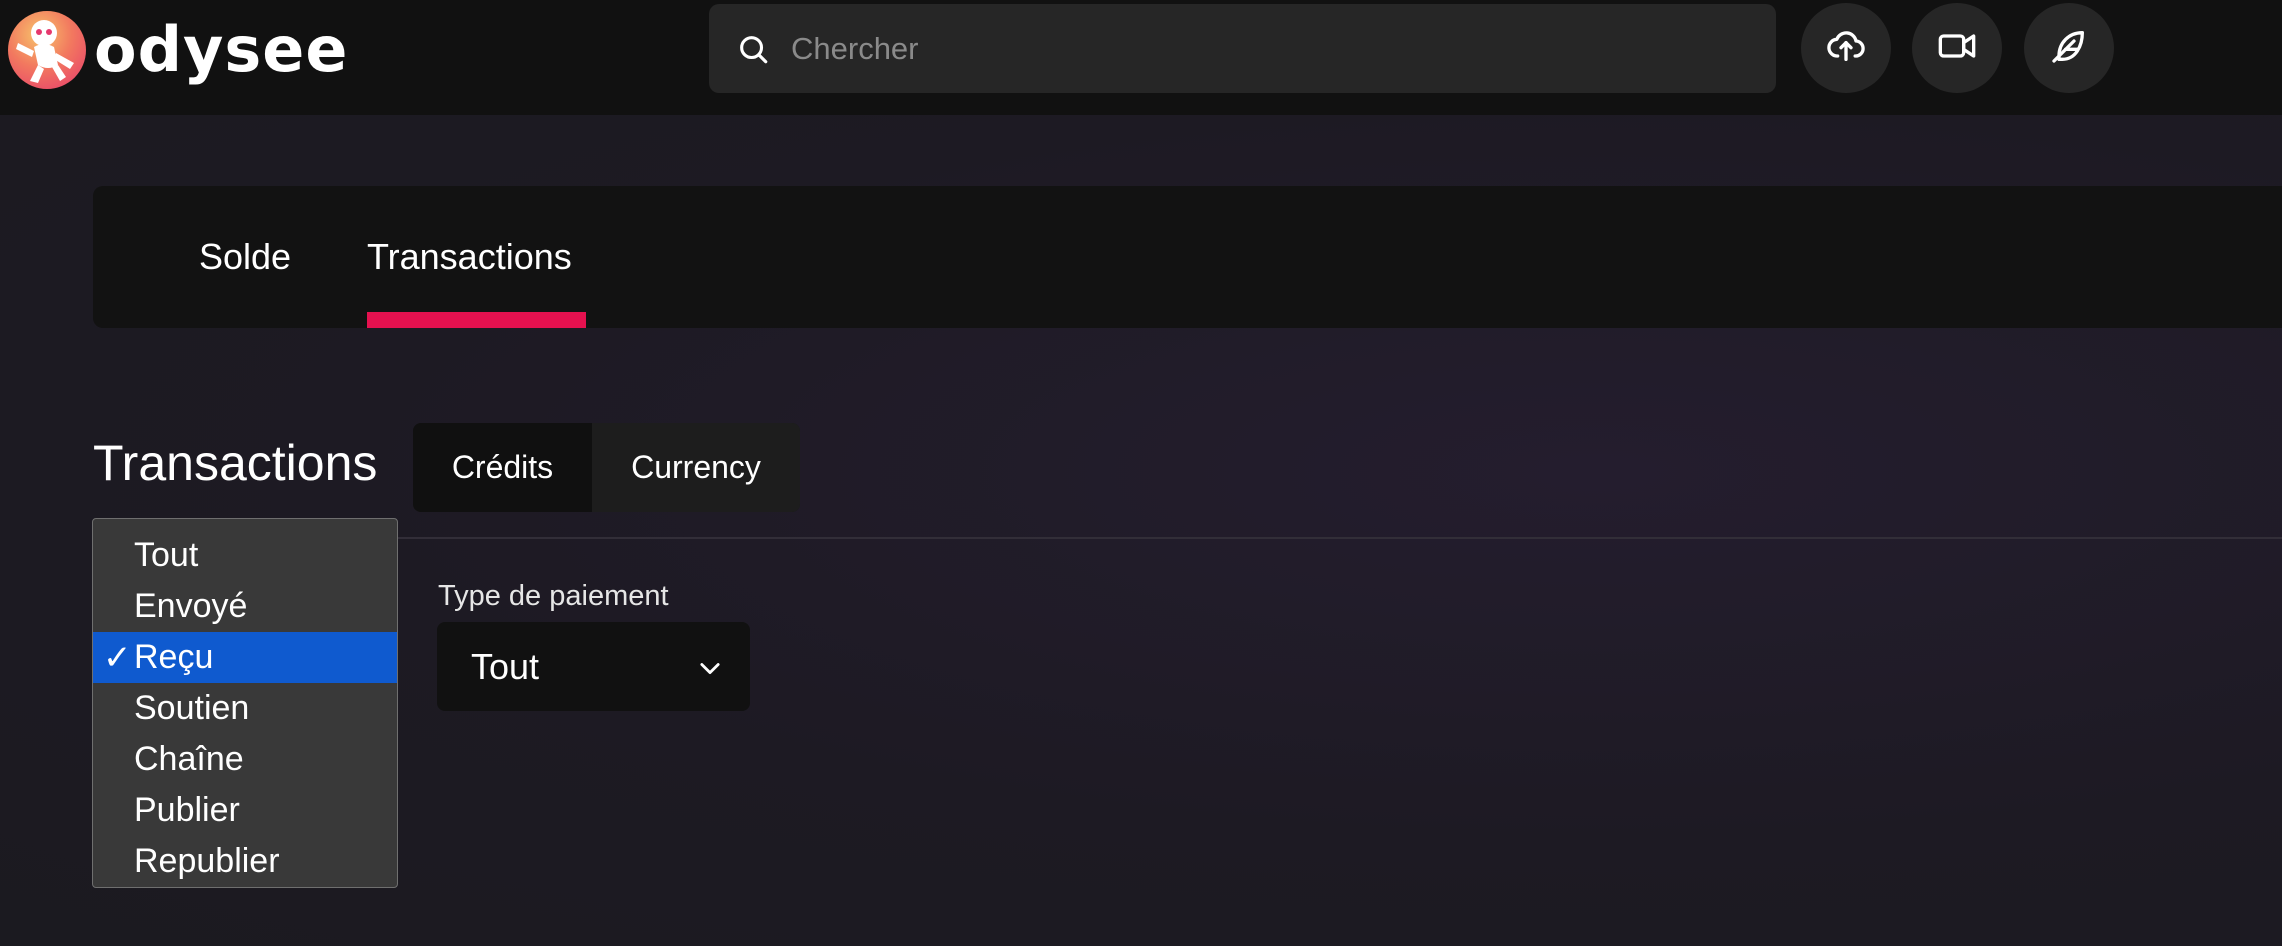 The width and height of the screenshot is (2282, 946). What do you see at coordinates (476, 320) in the screenshot?
I see `active-tab-indicator` at bounding box center [476, 320].